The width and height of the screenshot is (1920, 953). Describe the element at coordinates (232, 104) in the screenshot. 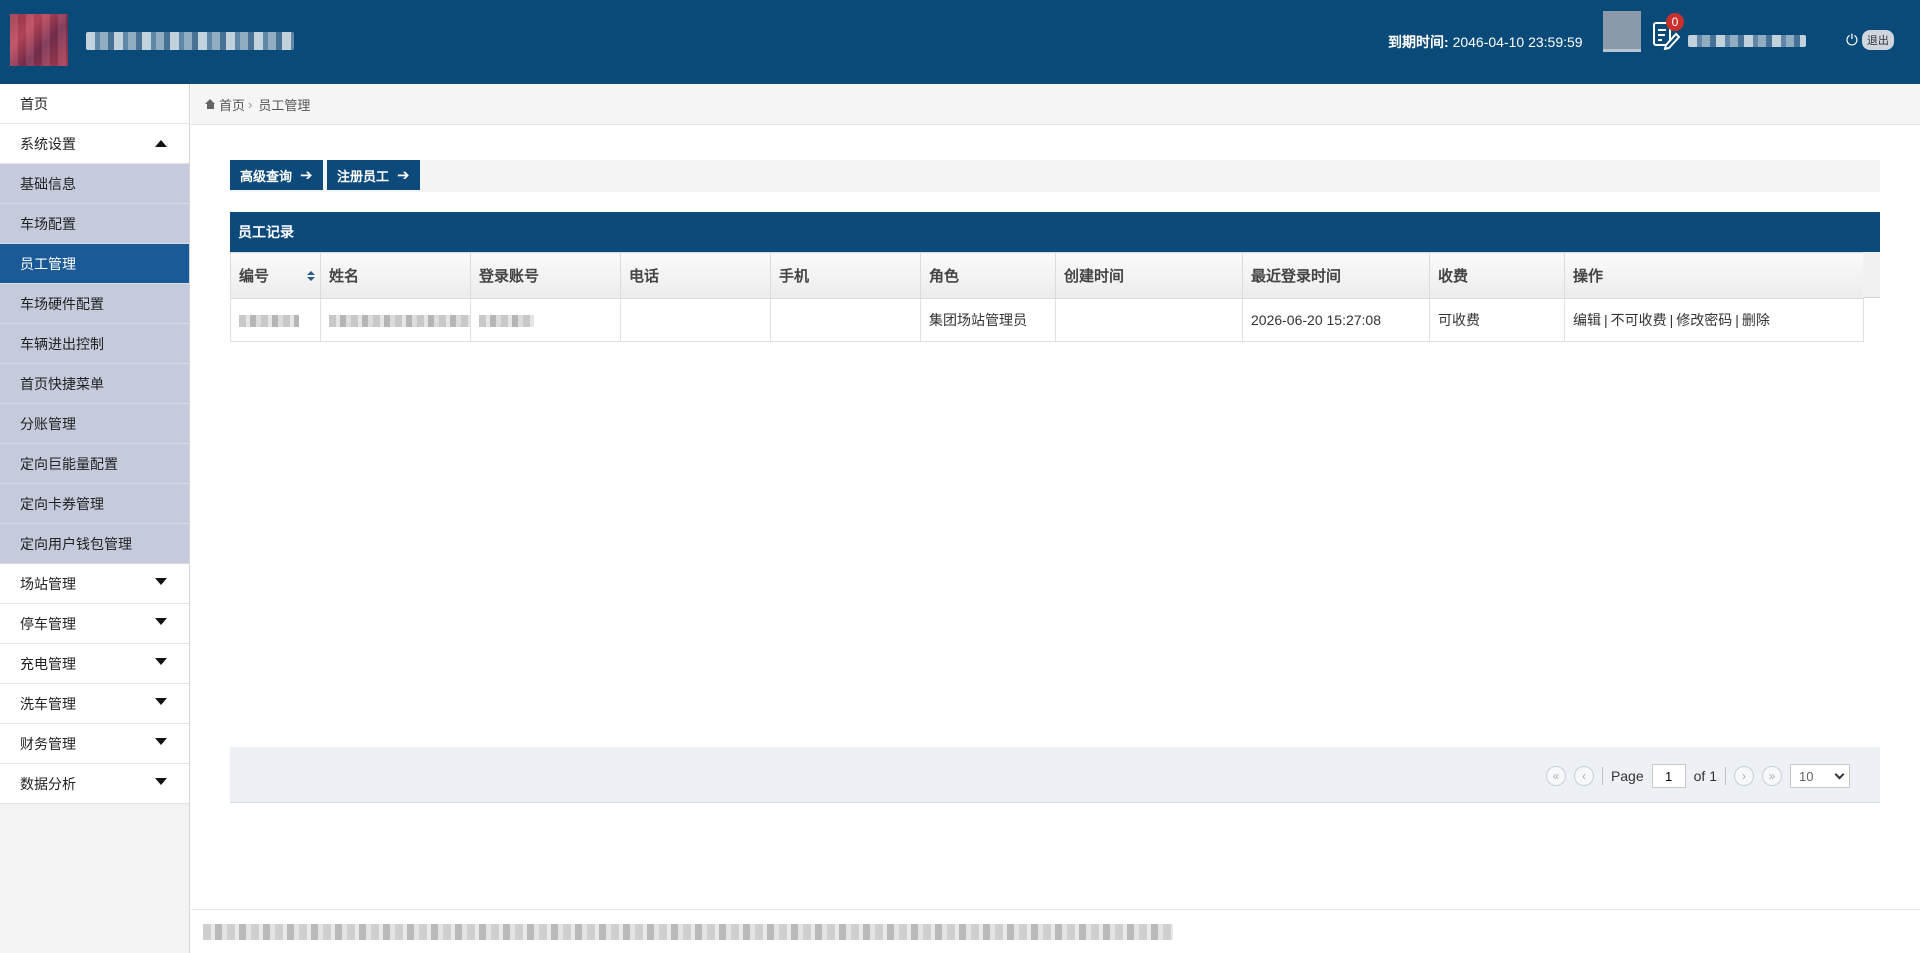

I see `breadcrumb-home: 首页` at that location.